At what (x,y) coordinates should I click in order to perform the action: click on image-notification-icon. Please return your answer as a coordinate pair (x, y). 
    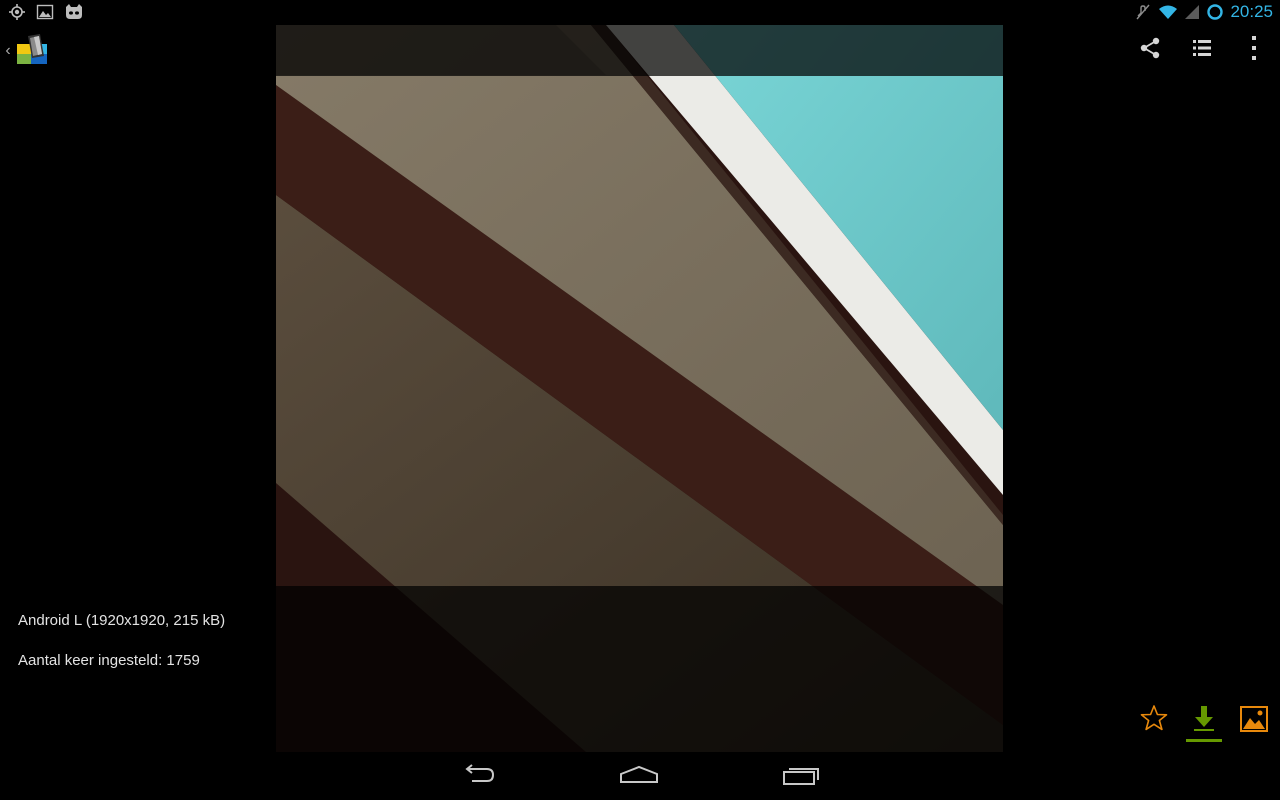
    Looking at the image, I should click on (45, 12).